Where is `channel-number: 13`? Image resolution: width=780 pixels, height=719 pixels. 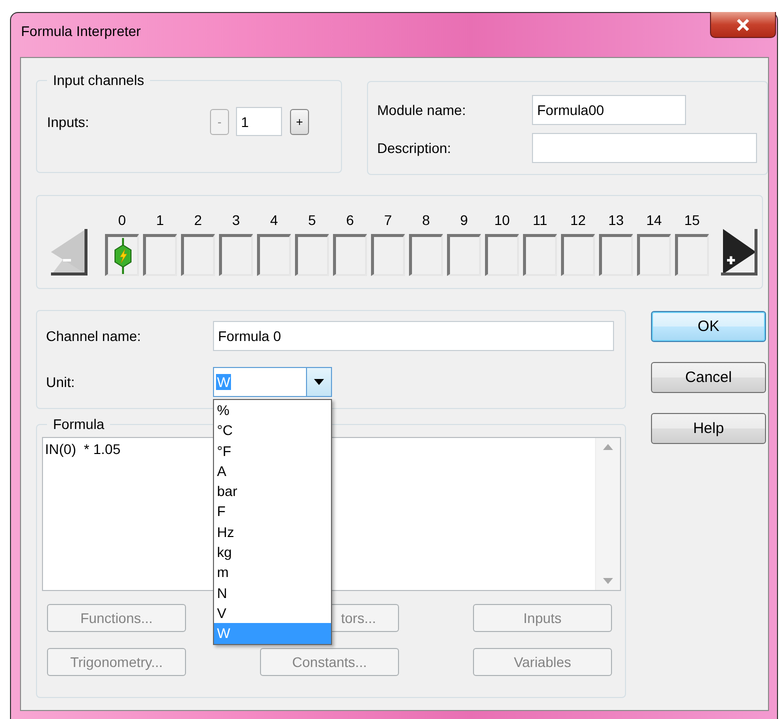 channel-number: 13 is located at coordinates (616, 221).